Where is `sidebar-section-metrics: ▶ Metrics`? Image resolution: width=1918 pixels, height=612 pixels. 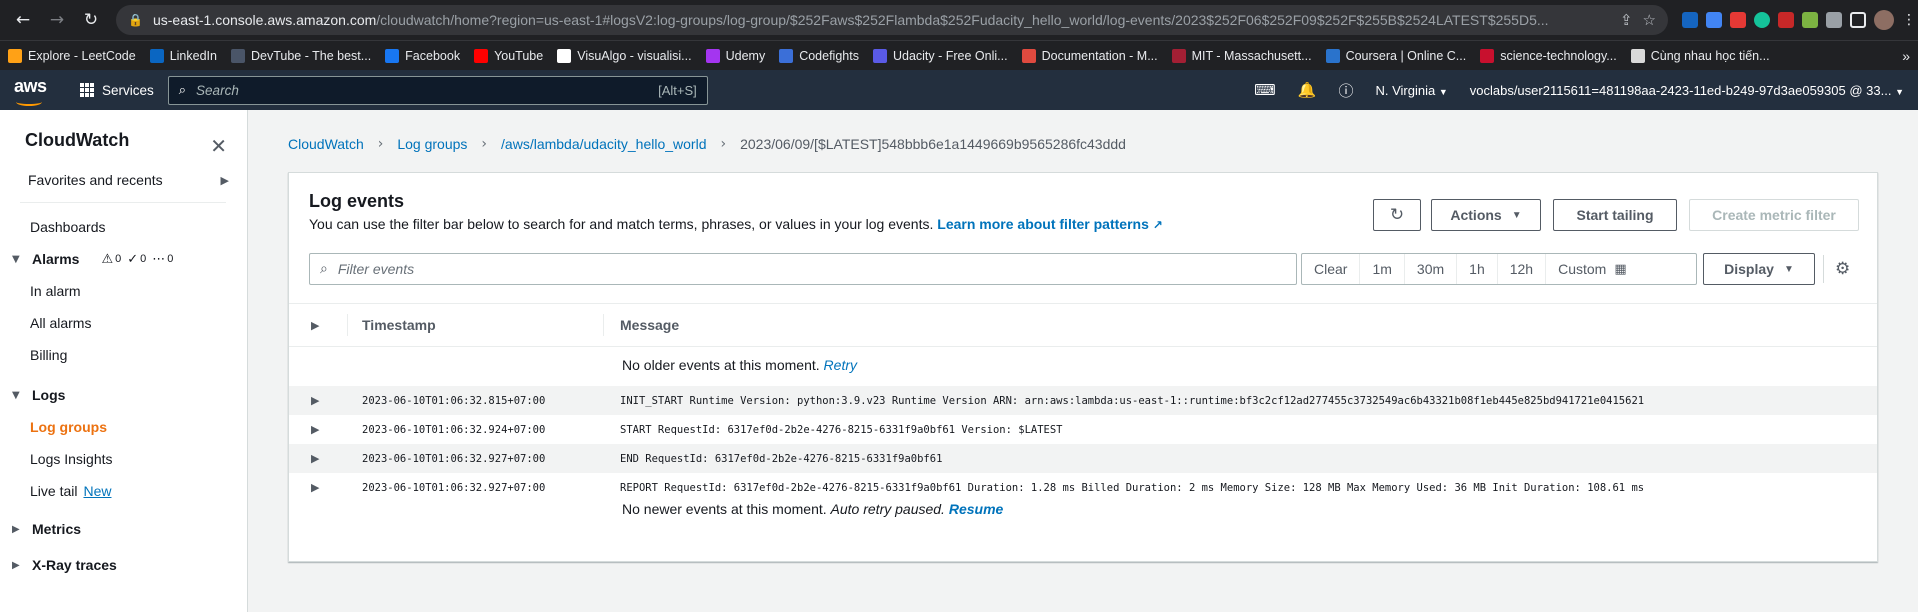
sidebar-section-metrics: ▶ Metrics is located at coordinates (123, 529).